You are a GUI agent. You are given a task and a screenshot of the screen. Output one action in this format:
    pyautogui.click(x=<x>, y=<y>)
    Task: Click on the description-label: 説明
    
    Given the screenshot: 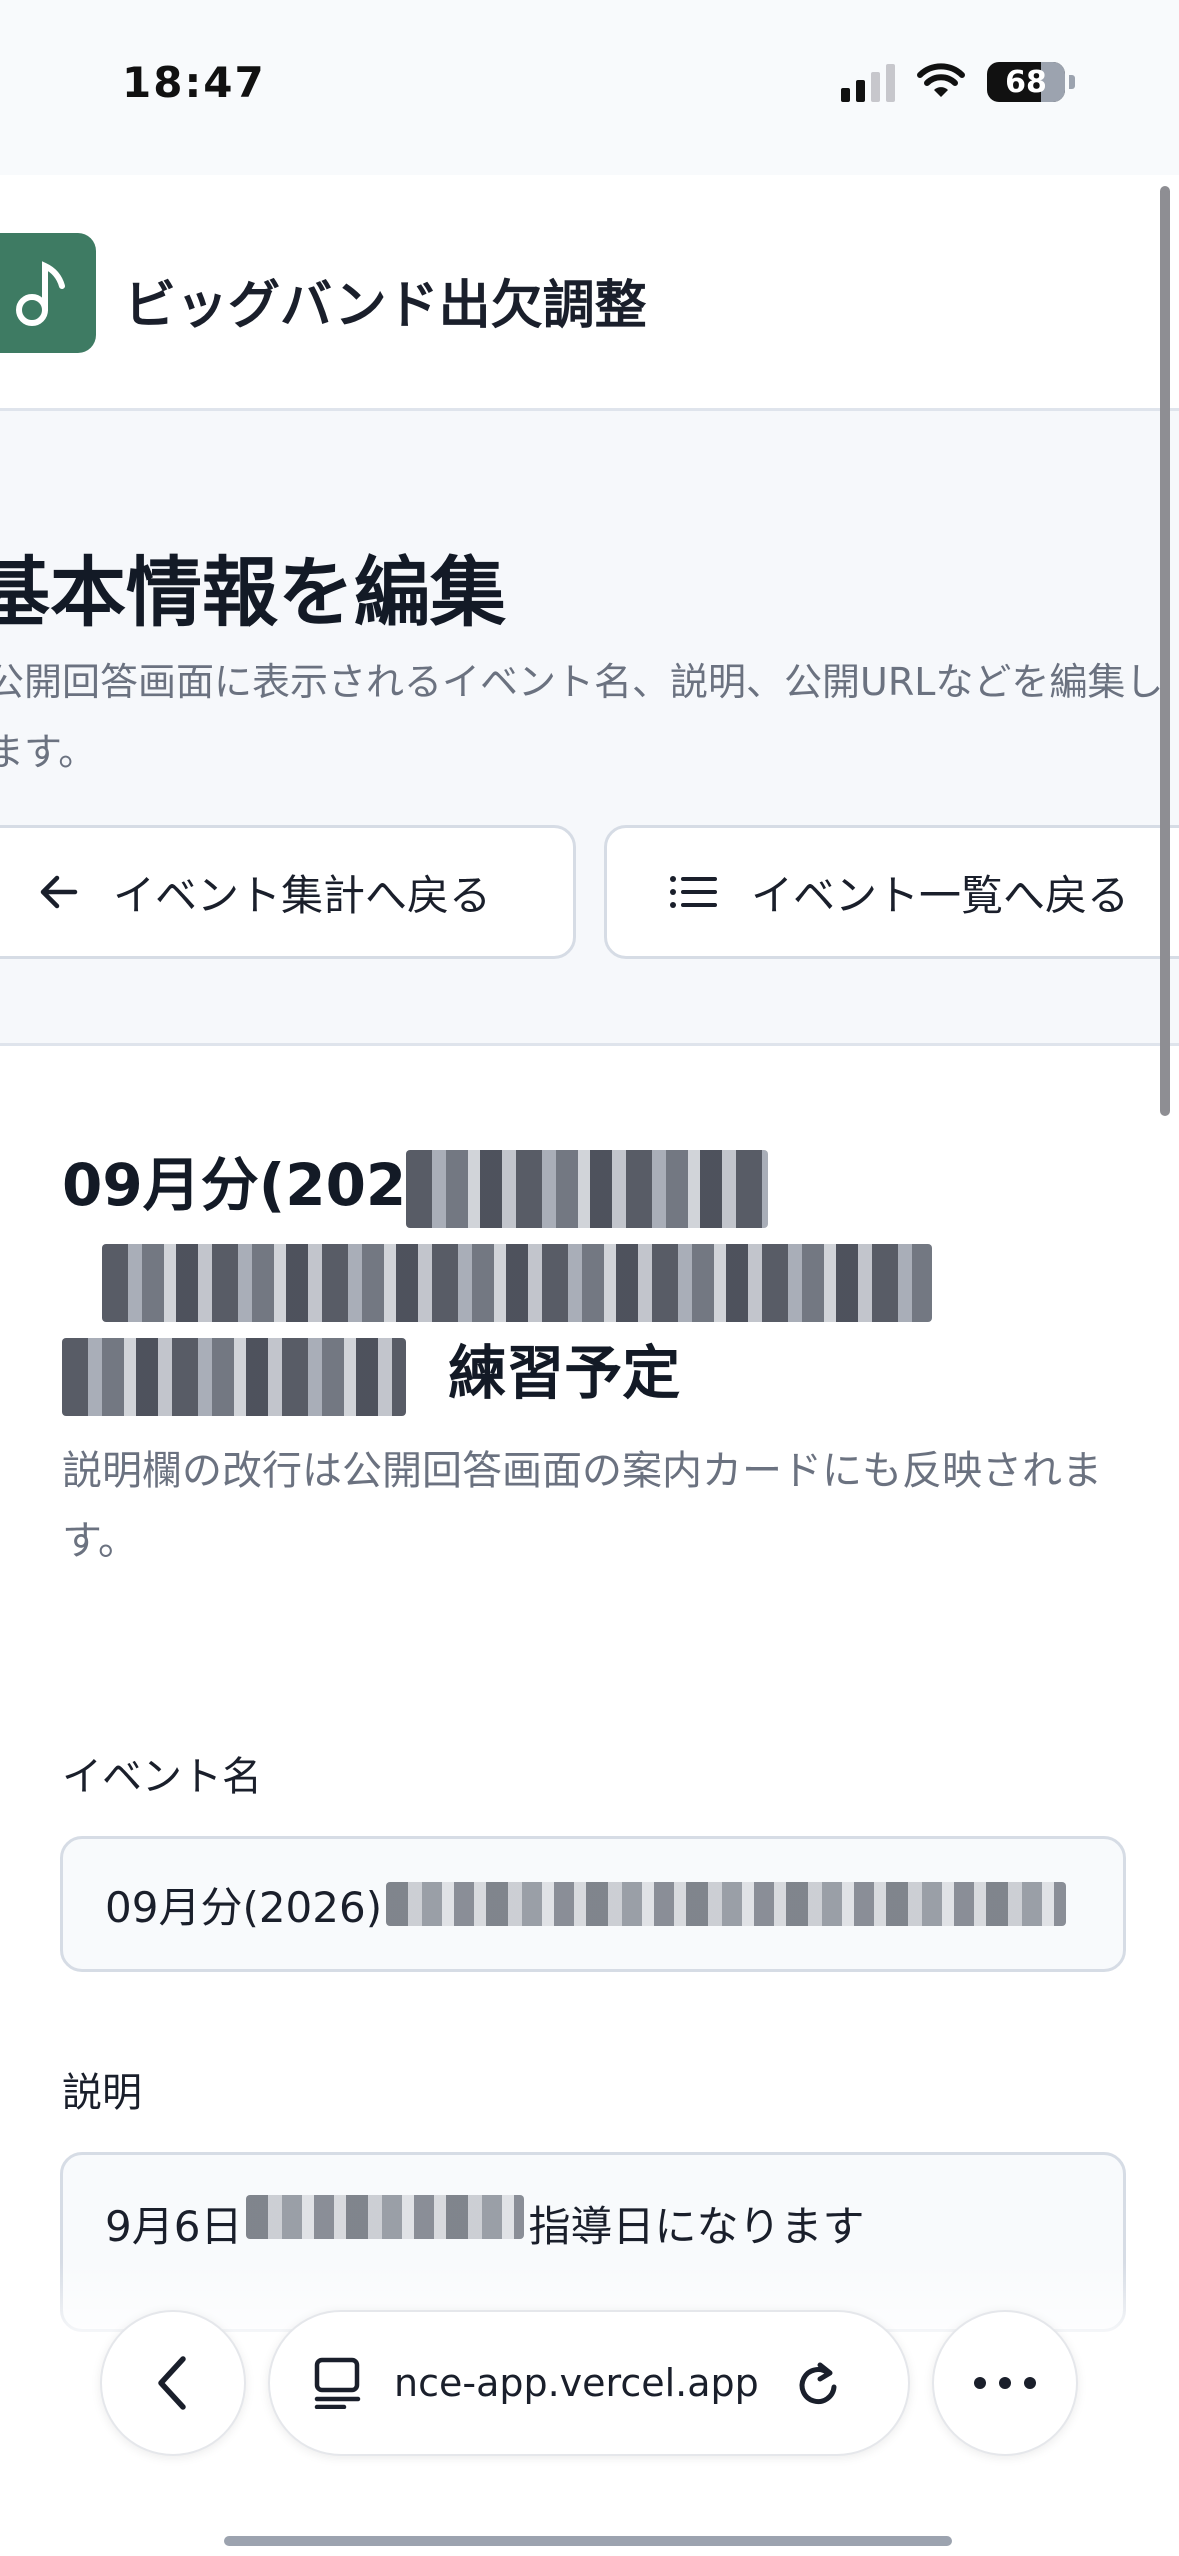 What is the action you would take?
    pyautogui.click(x=102, y=2093)
    